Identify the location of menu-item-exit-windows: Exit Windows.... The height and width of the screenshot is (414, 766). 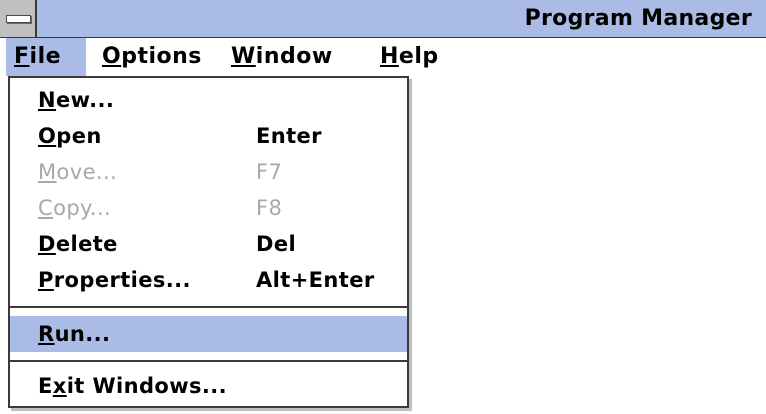
(208, 386).